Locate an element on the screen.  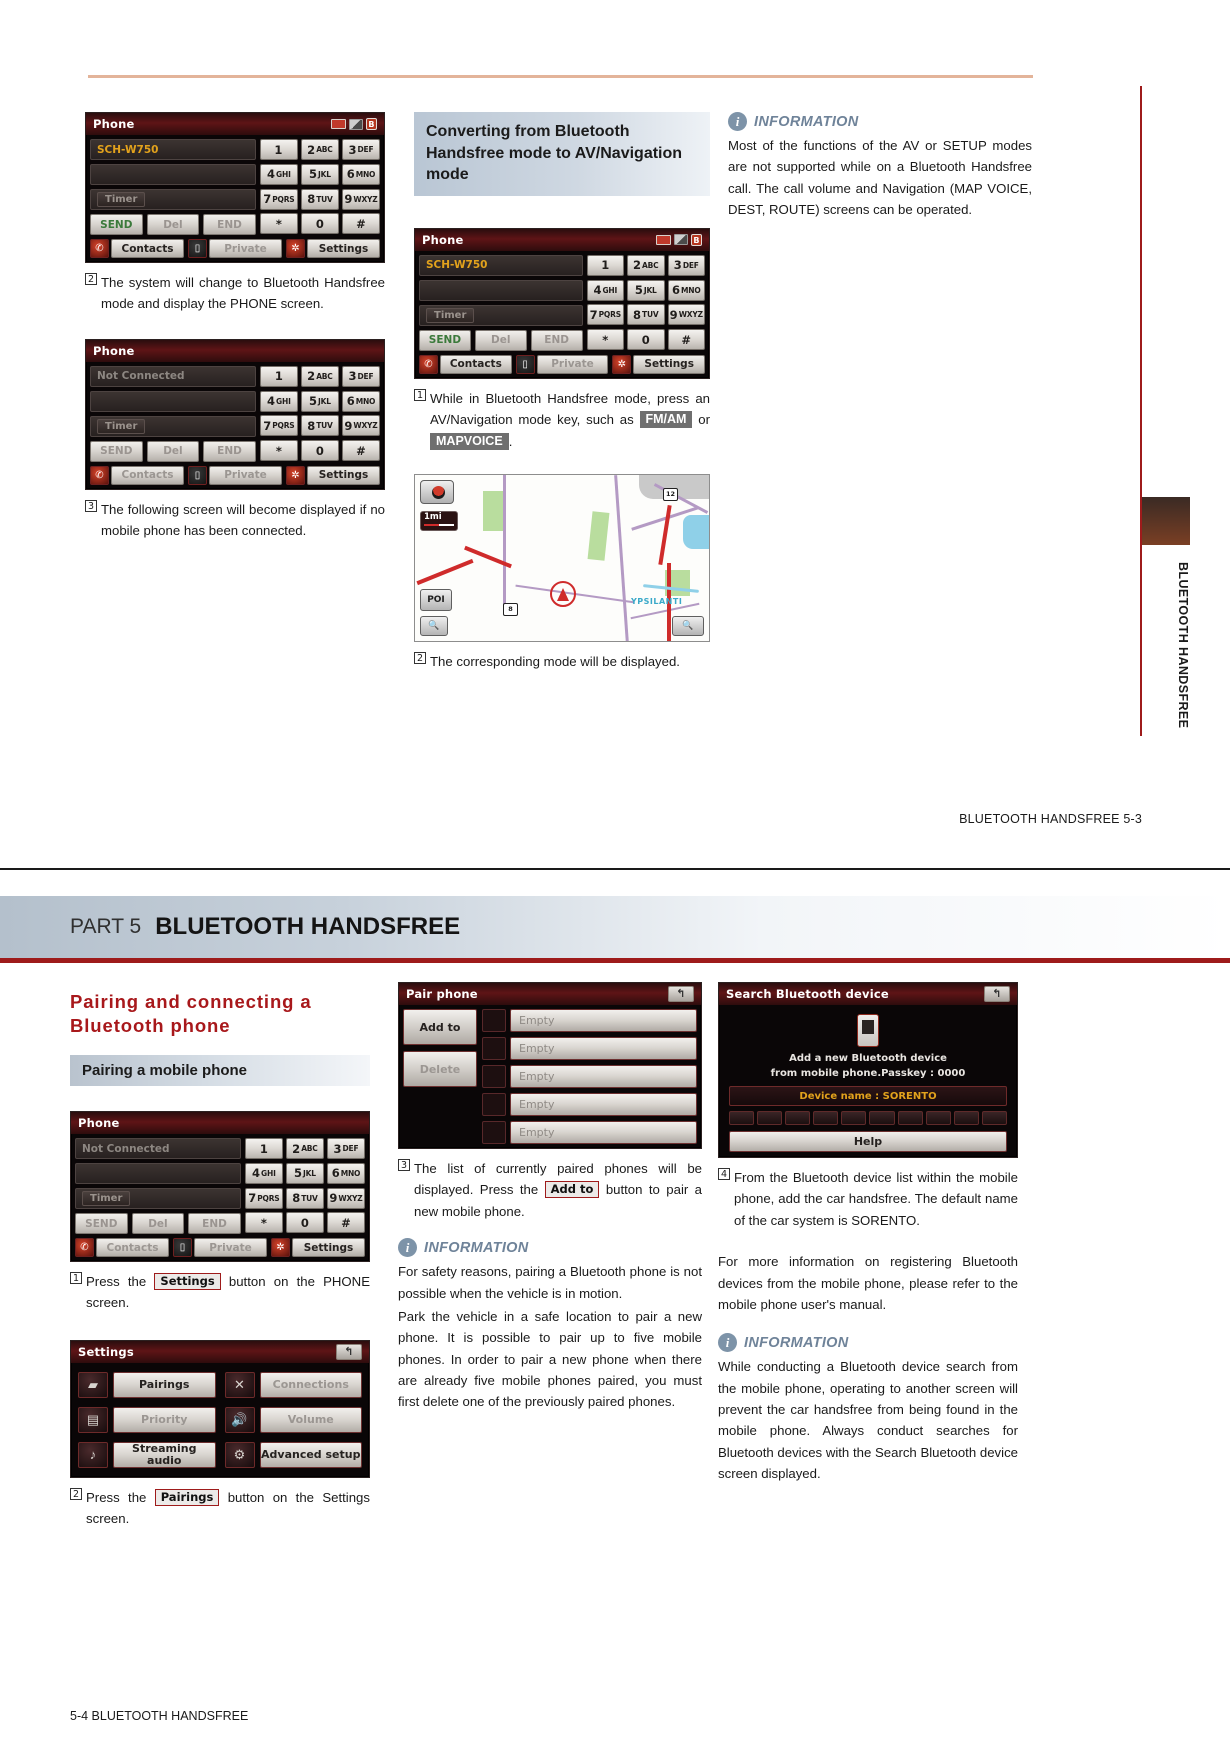
settings-cell-volume: 🔊 Volume is located at coordinates (293, 1419).